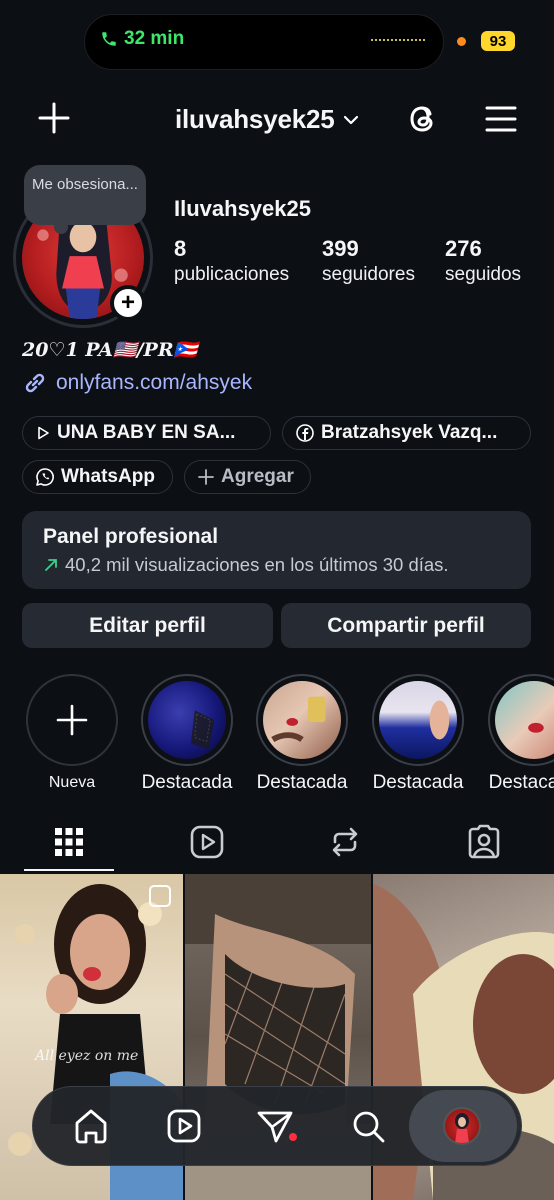  Describe the element at coordinates (54, 118) in the screenshot. I see `create-plus-icon` at that location.